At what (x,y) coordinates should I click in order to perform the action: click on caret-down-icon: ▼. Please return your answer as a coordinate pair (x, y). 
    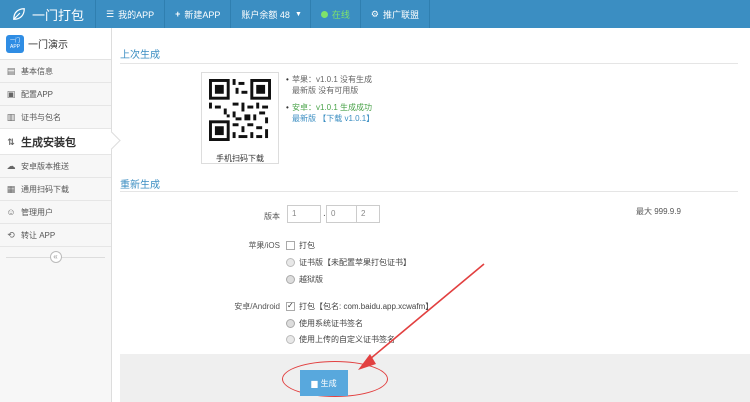
    Looking at the image, I should click on (298, 14).